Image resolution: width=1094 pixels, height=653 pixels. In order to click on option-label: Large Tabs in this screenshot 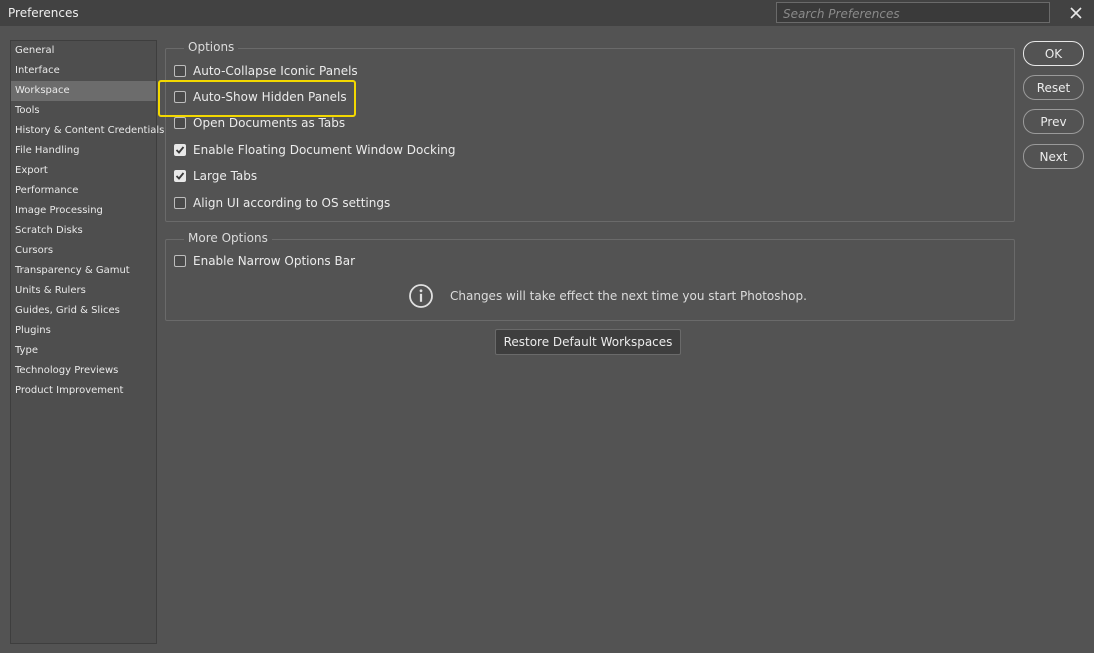, I will do `click(225, 176)`.